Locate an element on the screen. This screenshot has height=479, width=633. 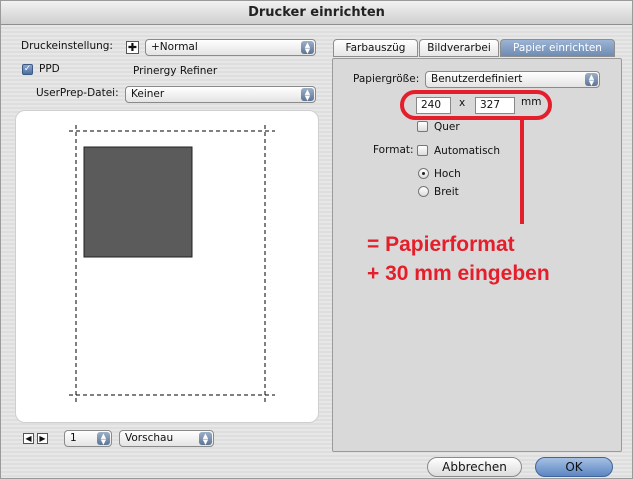
view-mode-popup: Vorschau ▲ ▼ is located at coordinates (166, 438).